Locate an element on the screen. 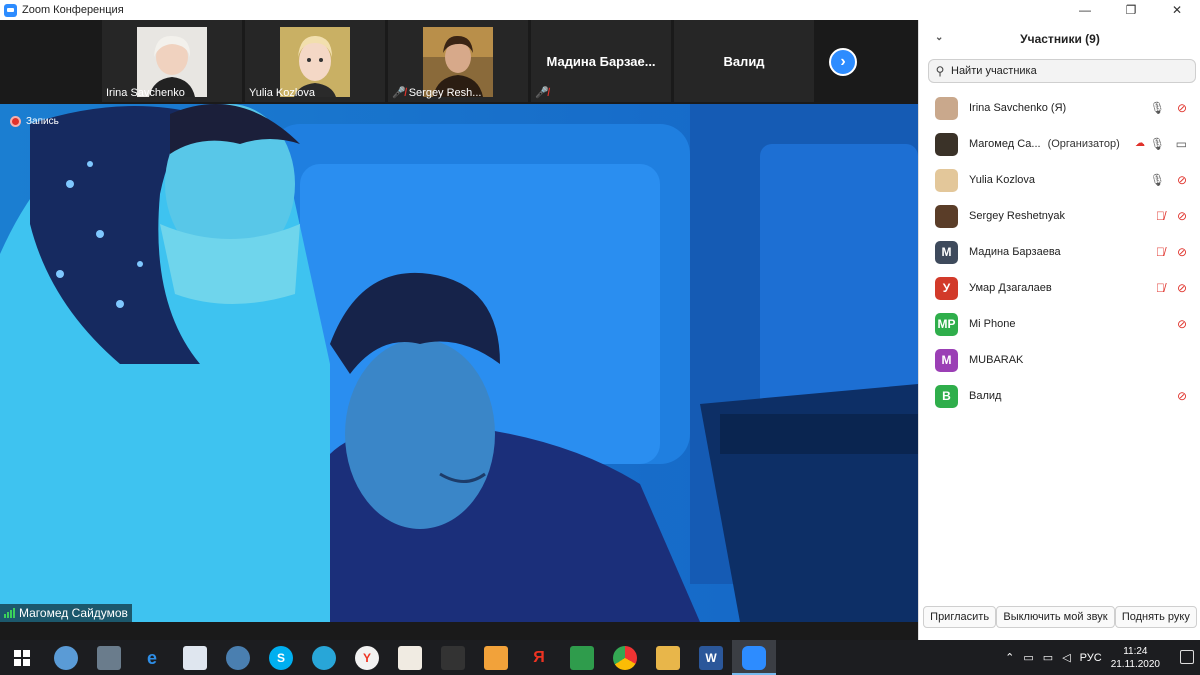 This screenshot has width=1200, height=675. volume-icon: ◁ is located at coordinates (1066, 657).